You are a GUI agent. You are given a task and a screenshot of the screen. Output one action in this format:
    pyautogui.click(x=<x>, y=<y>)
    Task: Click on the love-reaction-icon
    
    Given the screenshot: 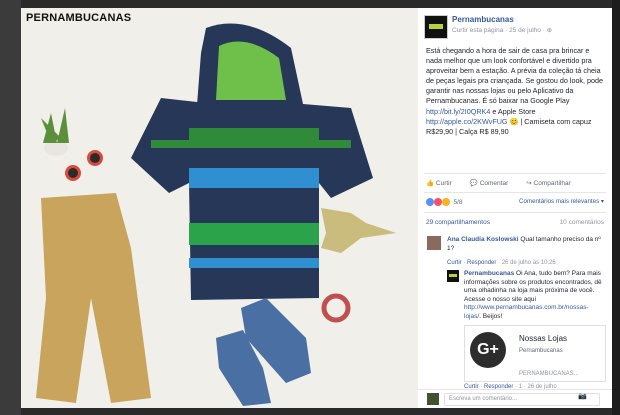 What is the action you would take?
    pyautogui.click(x=437, y=202)
    